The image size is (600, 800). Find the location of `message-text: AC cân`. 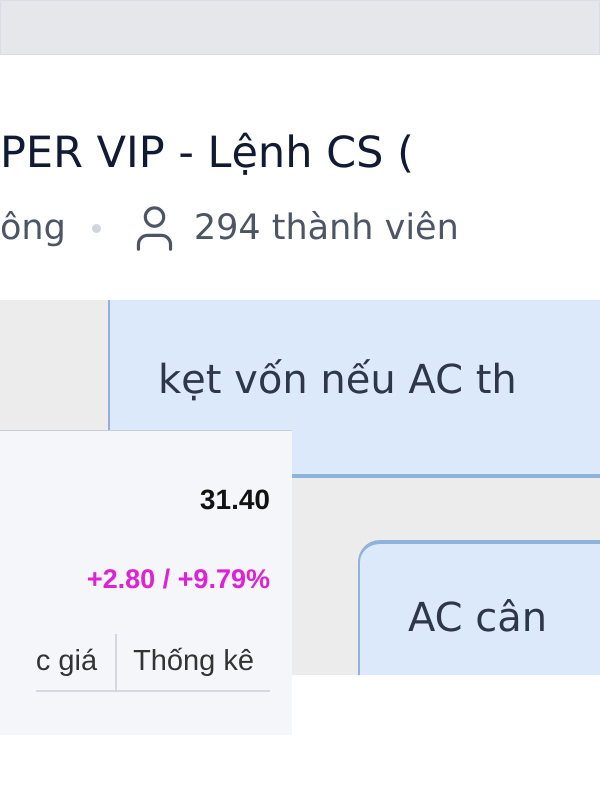

message-text: AC cân is located at coordinates (478, 618).